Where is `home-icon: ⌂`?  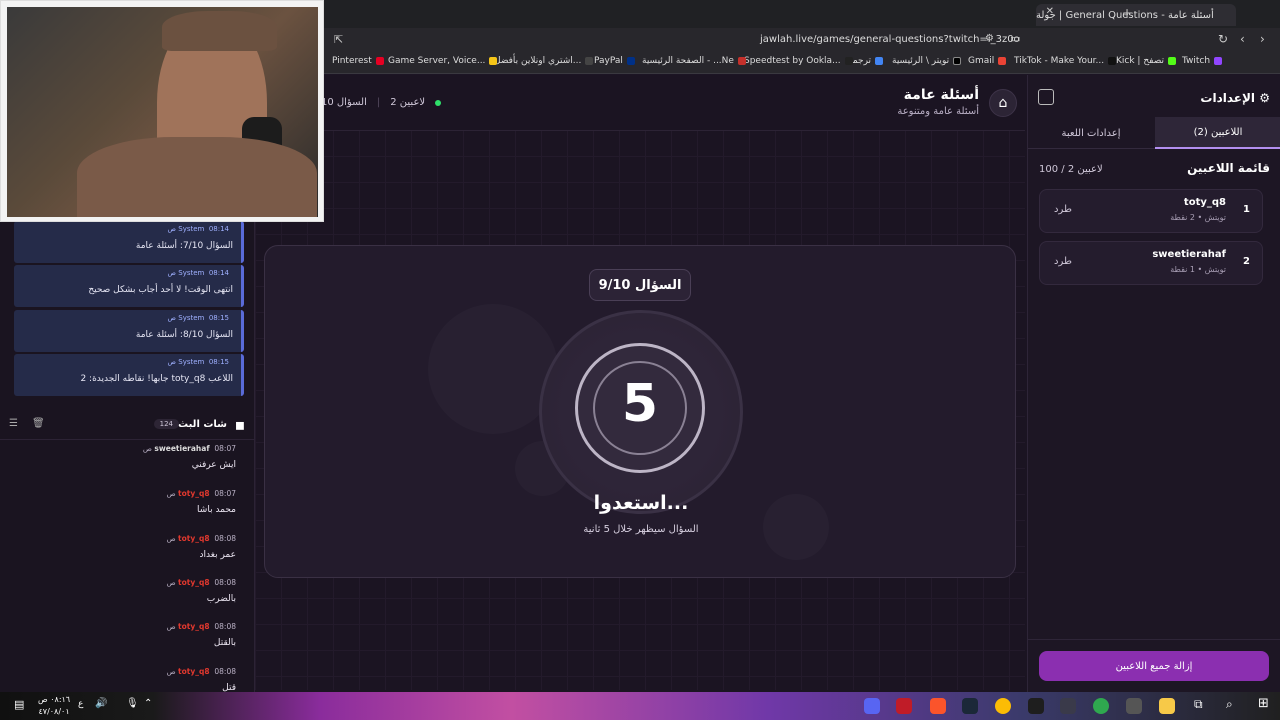 home-icon: ⌂ is located at coordinates (1003, 103).